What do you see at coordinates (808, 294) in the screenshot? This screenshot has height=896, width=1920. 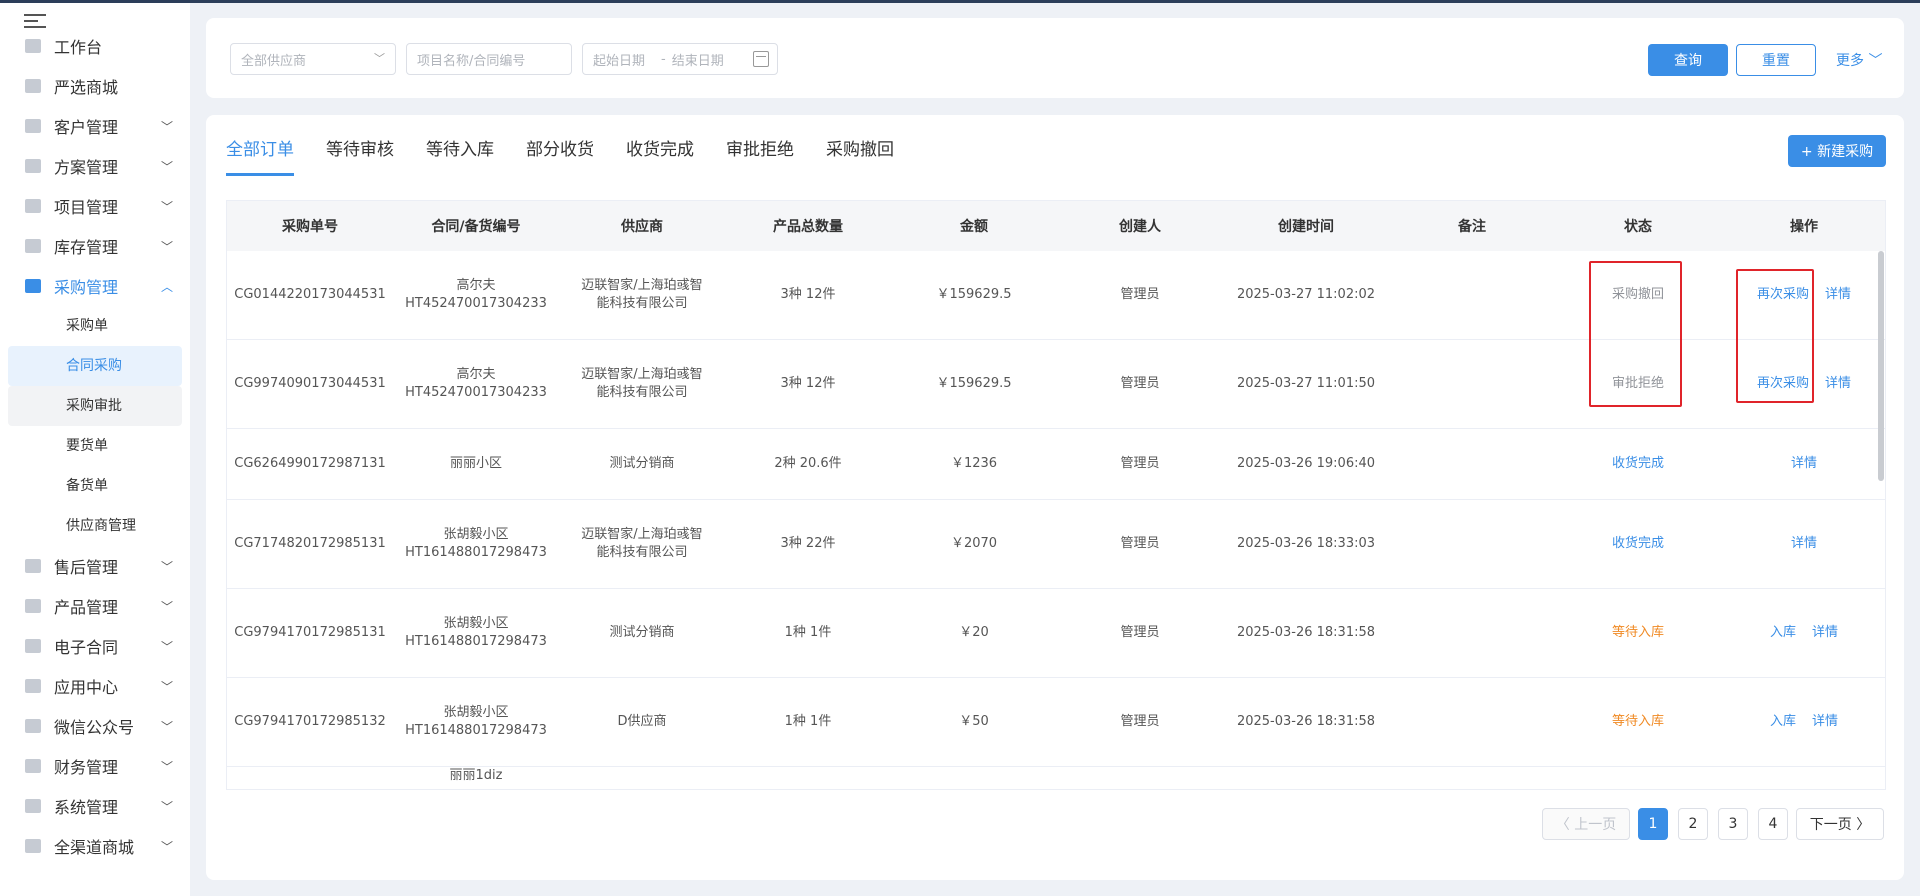 I see `cell-qty: 3种 12件` at bounding box center [808, 294].